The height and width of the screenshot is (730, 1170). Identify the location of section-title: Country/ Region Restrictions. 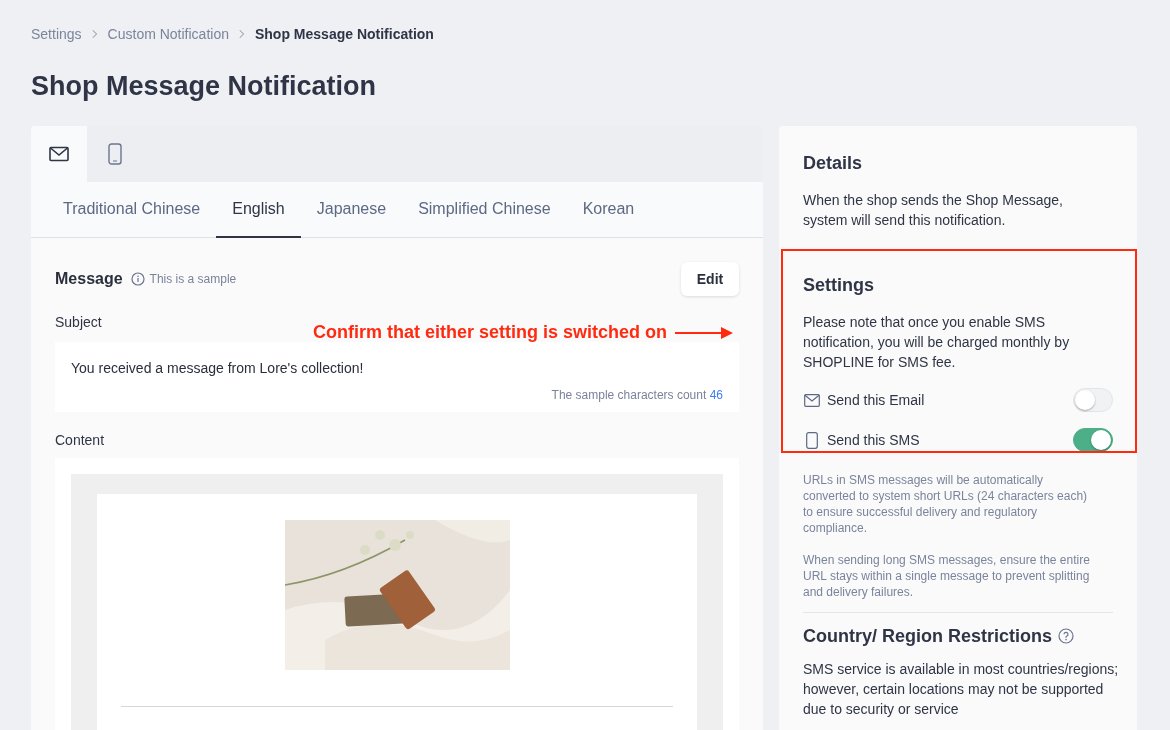
(928, 636).